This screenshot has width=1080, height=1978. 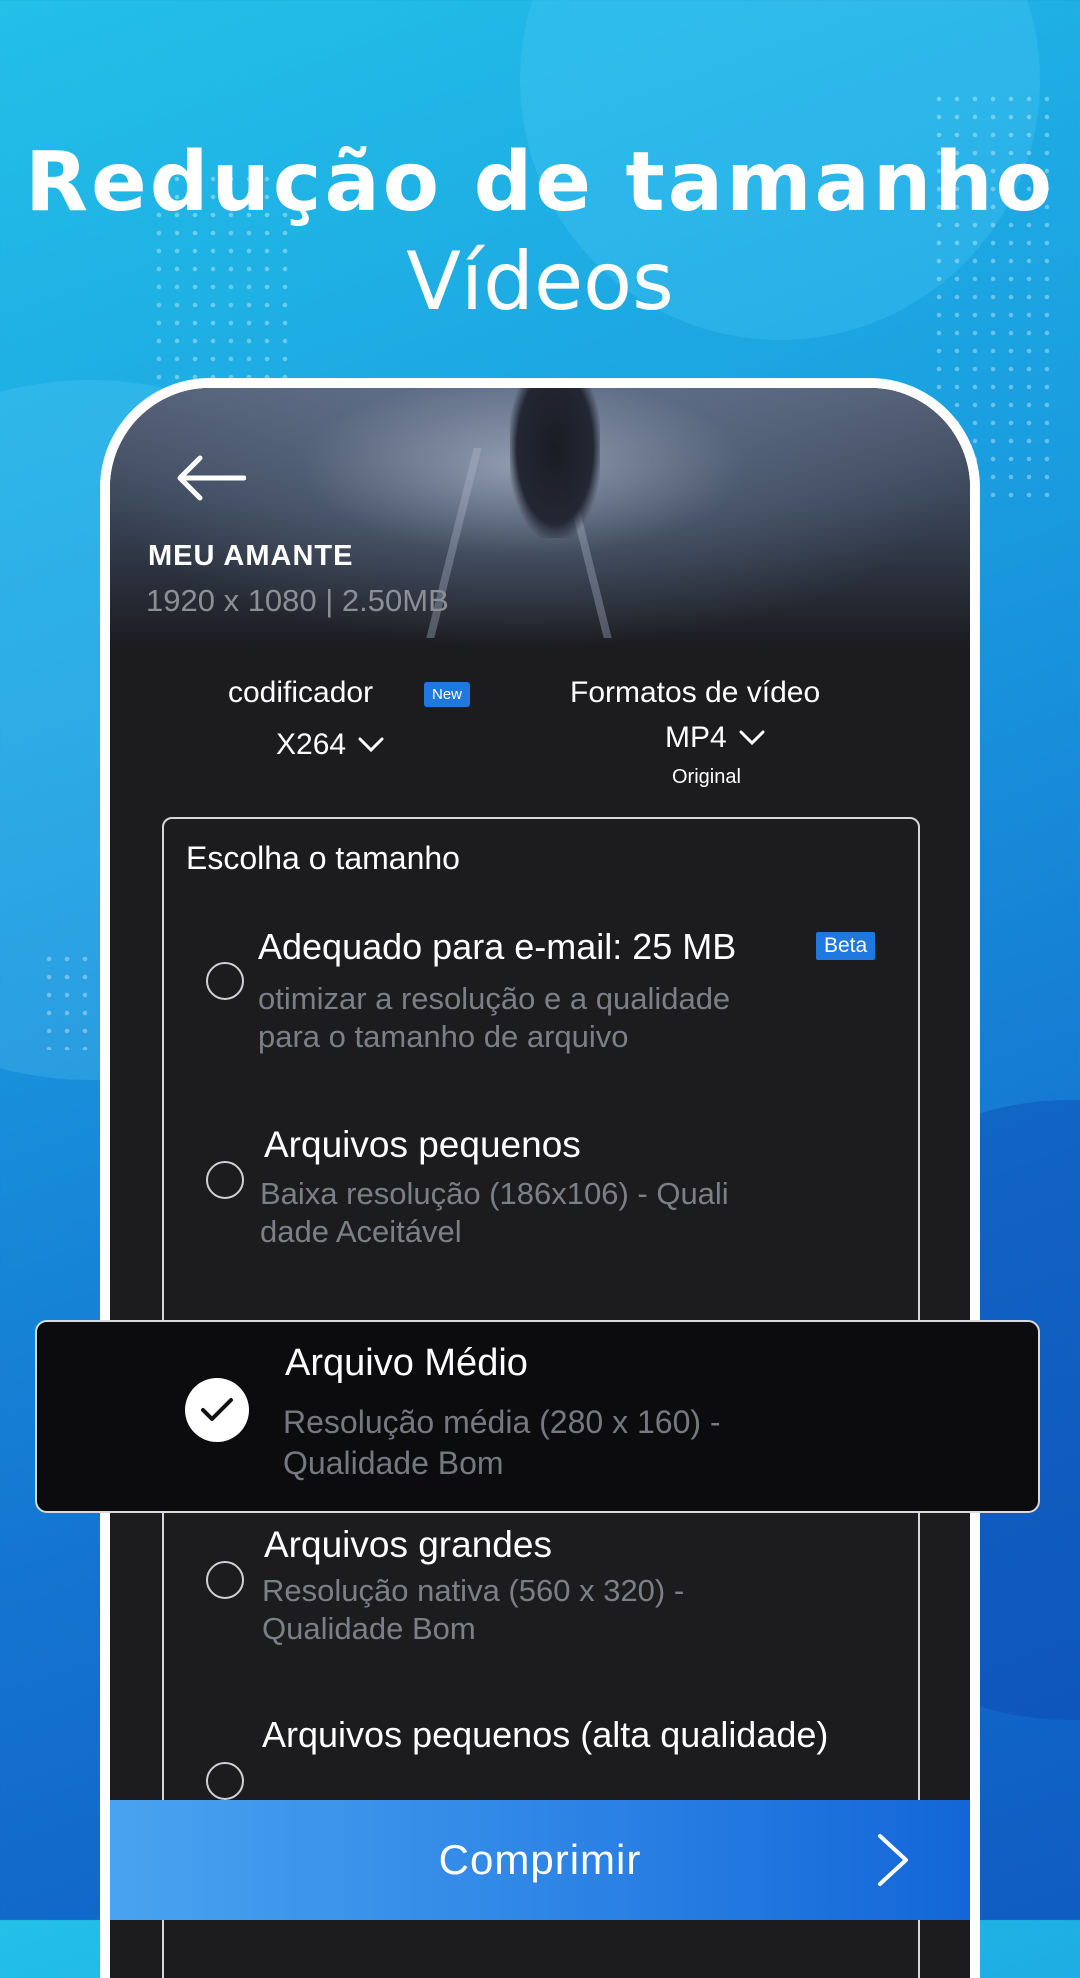 What do you see at coordinates (545, 1734) in the screenshot?
I see `option-title: Arquivos pequenos (alta qualidade)` at bounding box center [545, 1734].